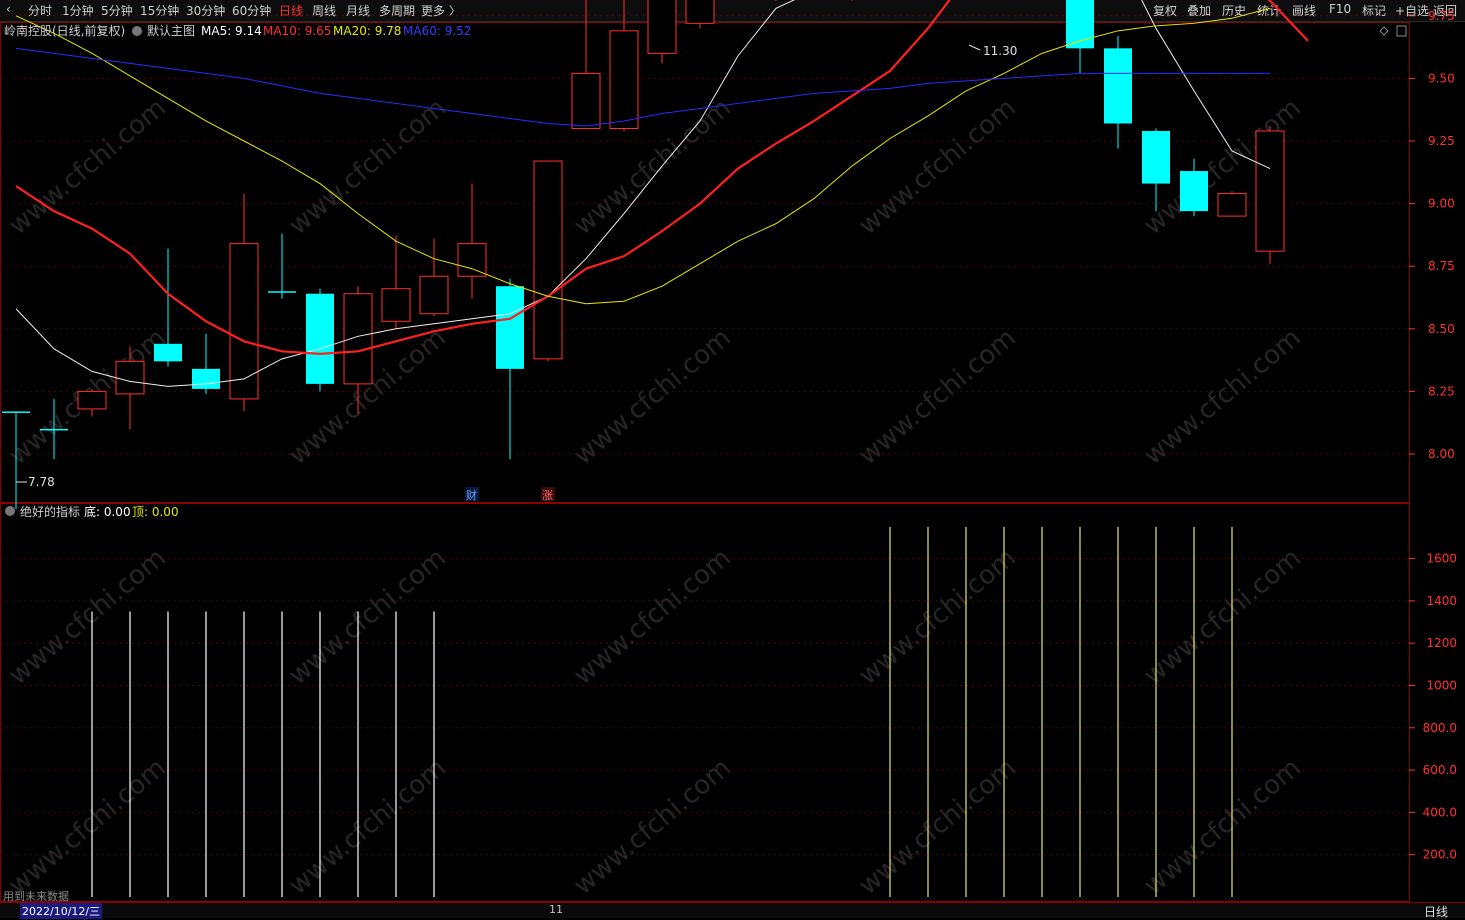  Describe the element at coordinates (1441, 391) in the screenshot. I see `price-tick-label: 8.25` at that location.